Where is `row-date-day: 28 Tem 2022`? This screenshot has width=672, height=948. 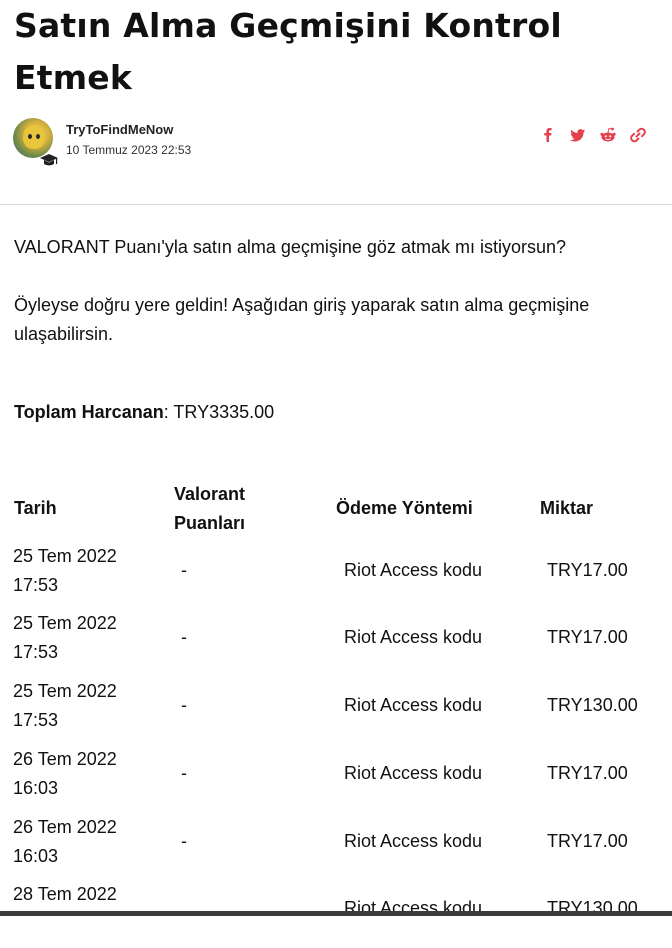
row-date-day: 28 Tem 2022 is located at coordinates (65, 894).